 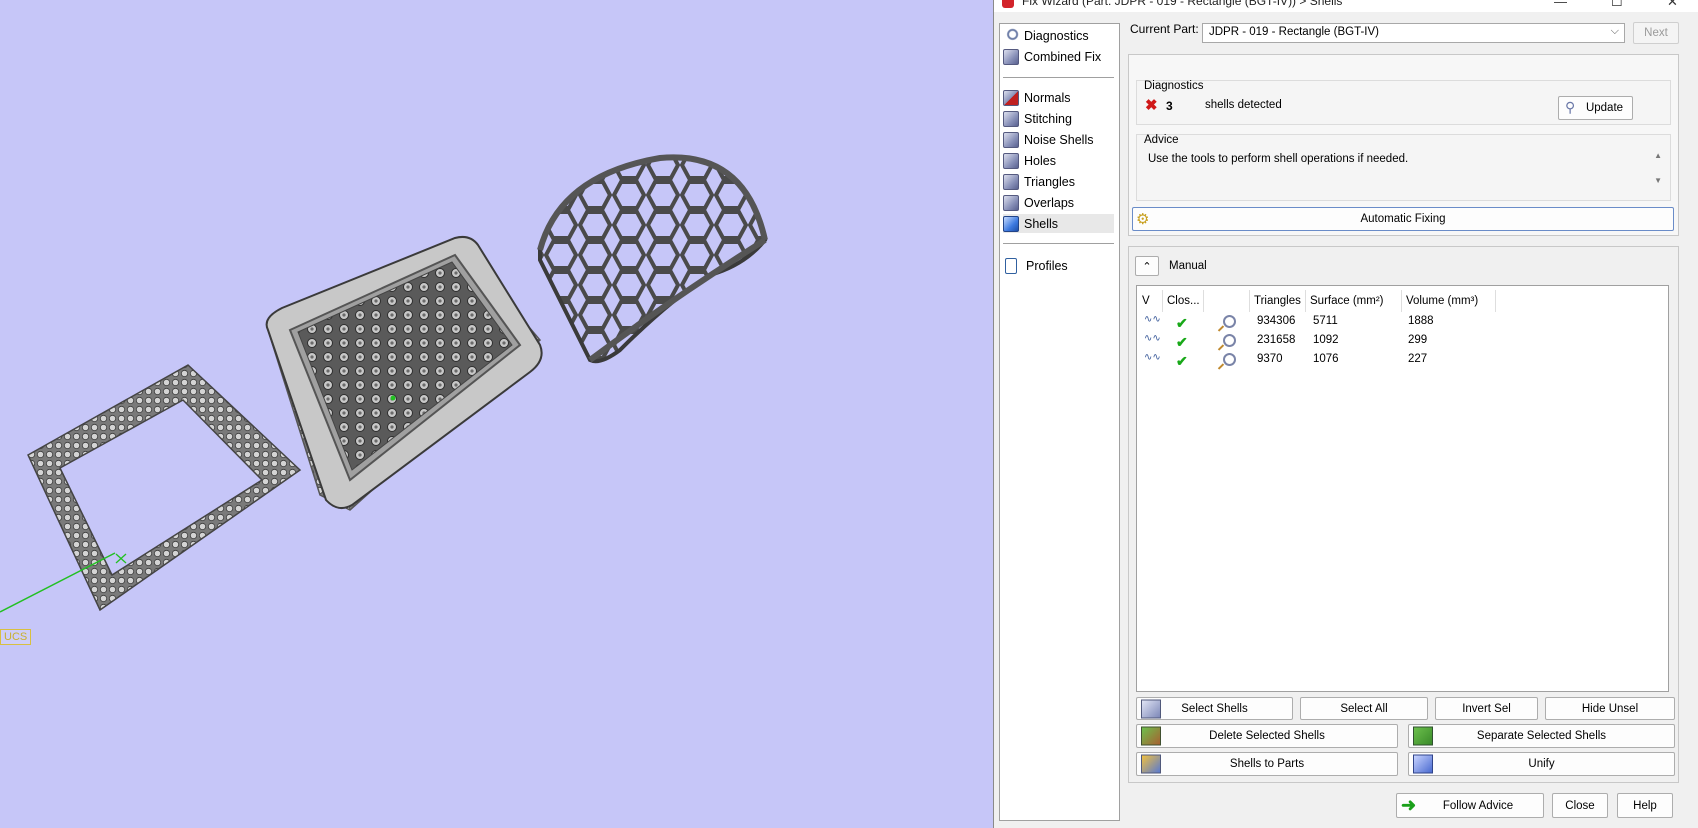 I want to click on delete-selected-shells-button: Delete Selected Shells, so click(x=1267, y=736).